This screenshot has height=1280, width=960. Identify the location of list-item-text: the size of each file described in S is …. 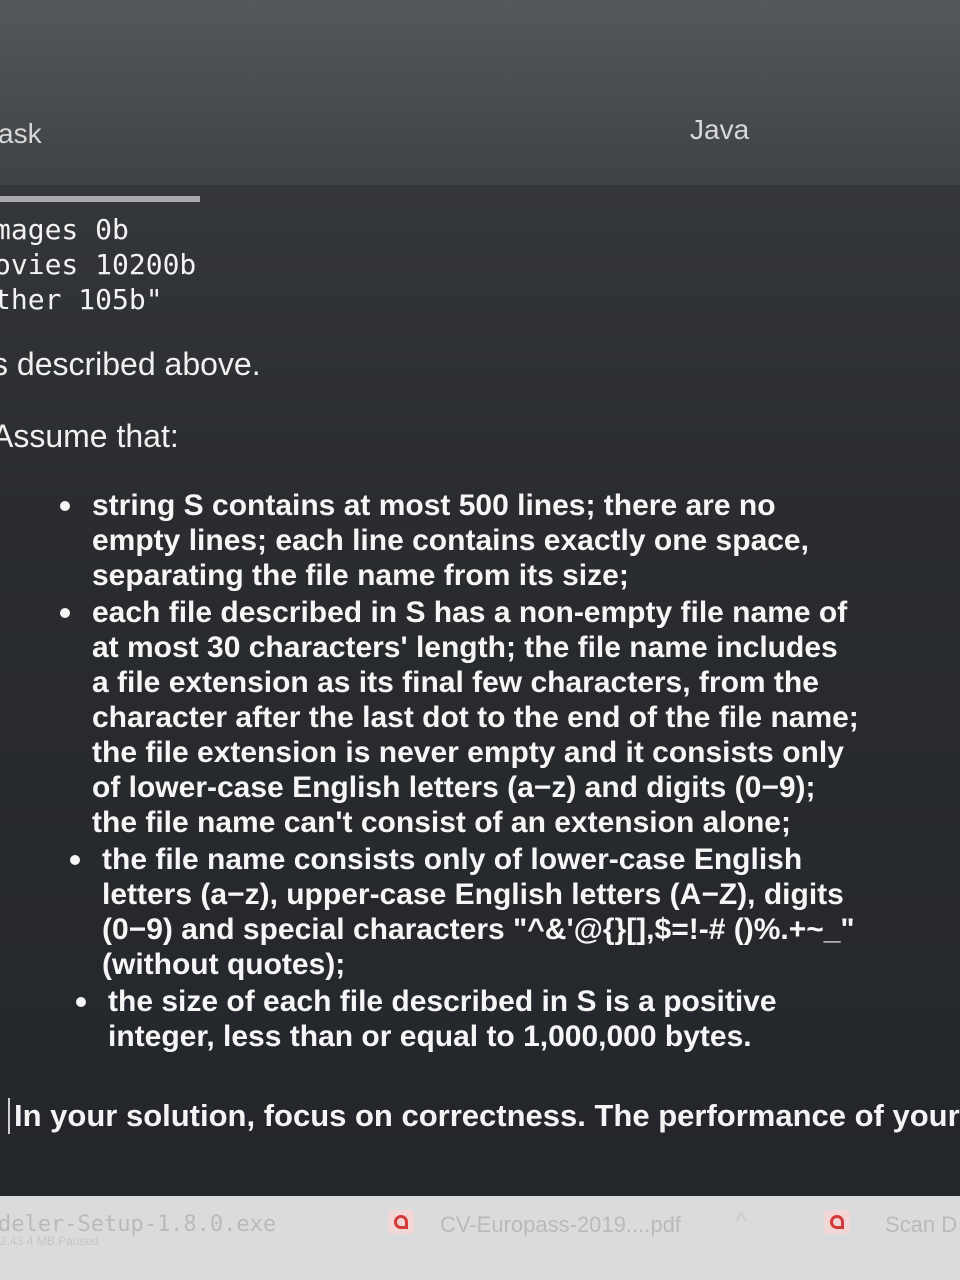
(442, 1019).